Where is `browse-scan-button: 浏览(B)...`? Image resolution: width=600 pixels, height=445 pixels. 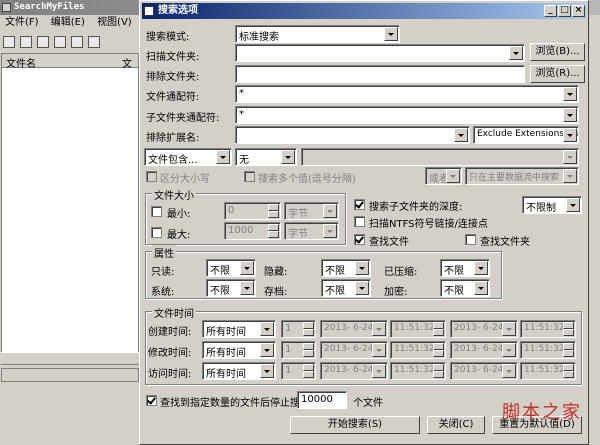 browse-scan-button: 浏览(B)... is located at coordinates (557, 52).